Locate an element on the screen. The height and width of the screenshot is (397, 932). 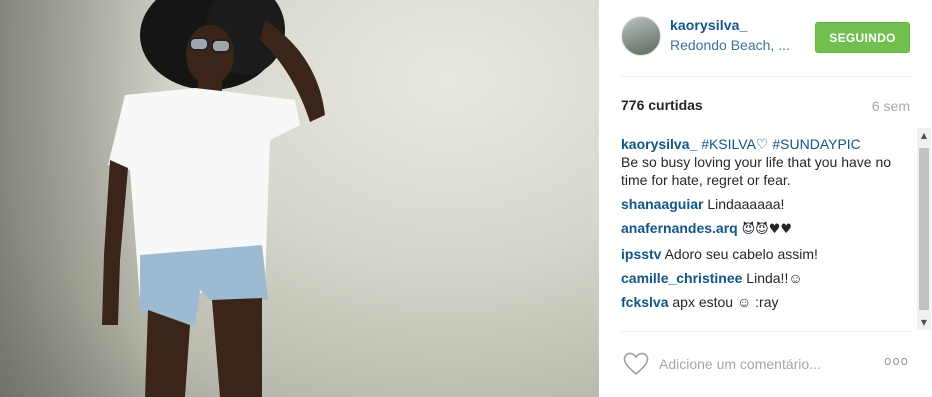
comment-text: 😈😈♥♥ is located at coordinates (767, 229).